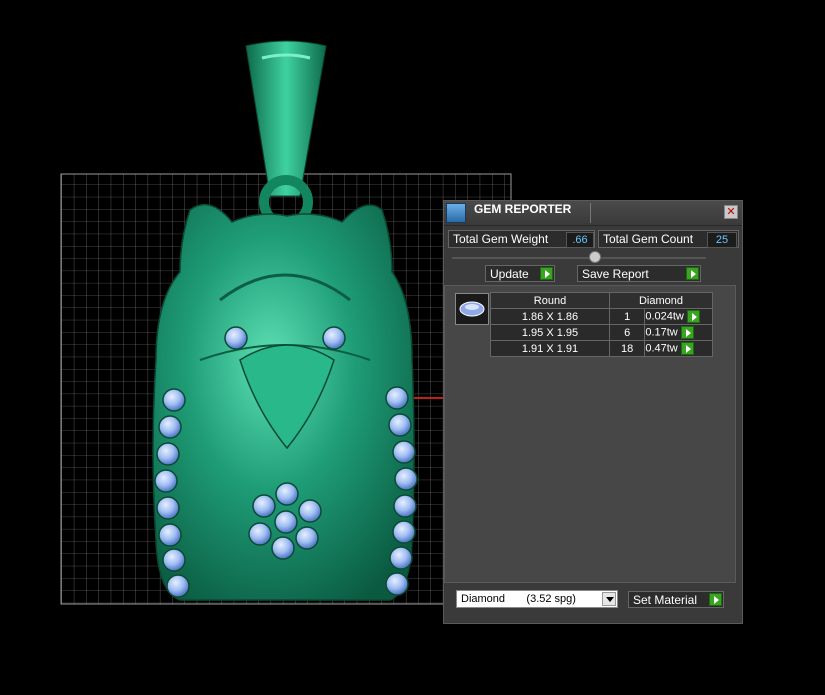  I want to click on total-gem-weight-value: .66, so click(580, 240).